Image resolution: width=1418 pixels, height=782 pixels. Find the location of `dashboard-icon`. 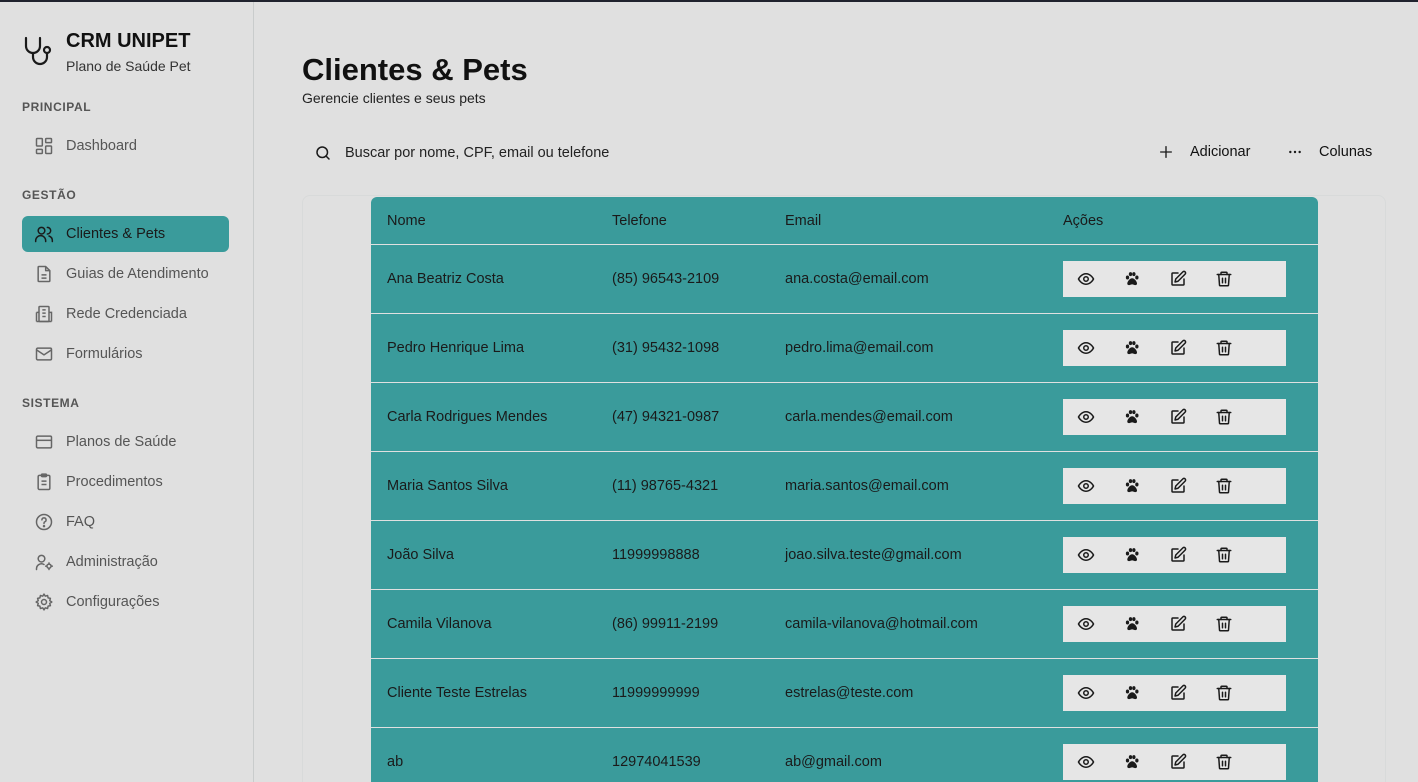

dashboard-icon is located at coordinates (44, 146).